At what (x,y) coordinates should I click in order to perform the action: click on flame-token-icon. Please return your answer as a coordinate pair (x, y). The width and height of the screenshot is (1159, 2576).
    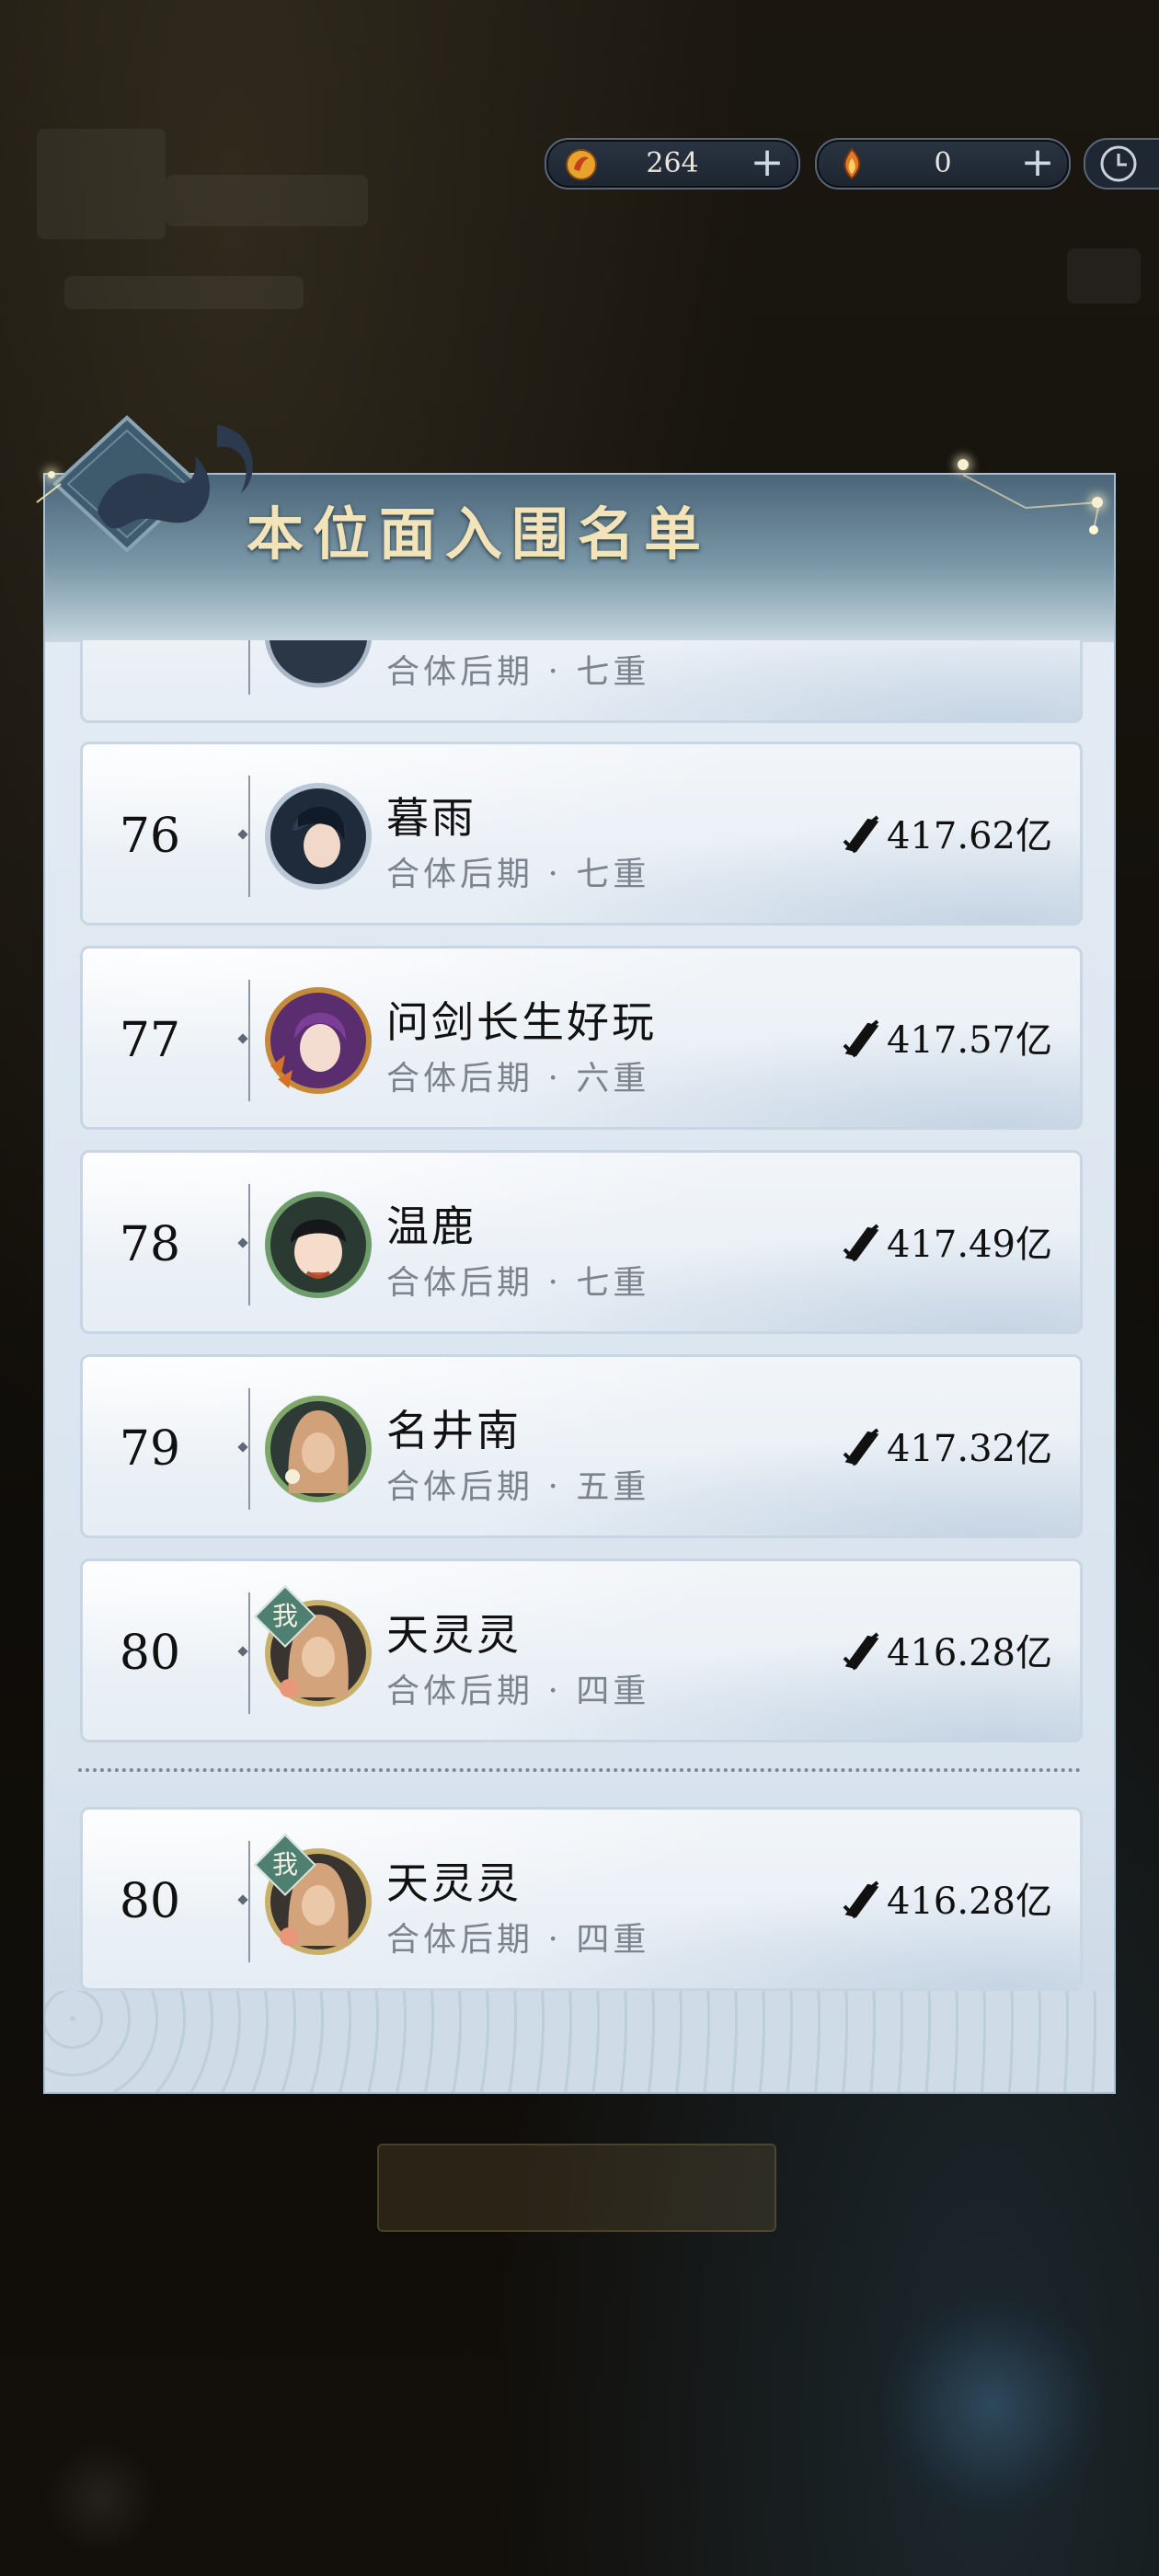
    Looking at the image, I should click on (852, 163).